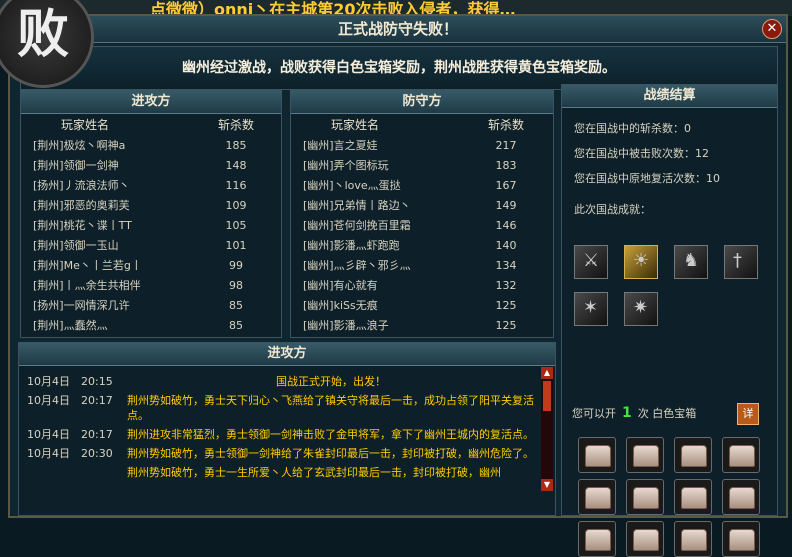  Describe the element at coordinates (97, 453) in the screenshot. I see `log-time: 20:30` at that location.